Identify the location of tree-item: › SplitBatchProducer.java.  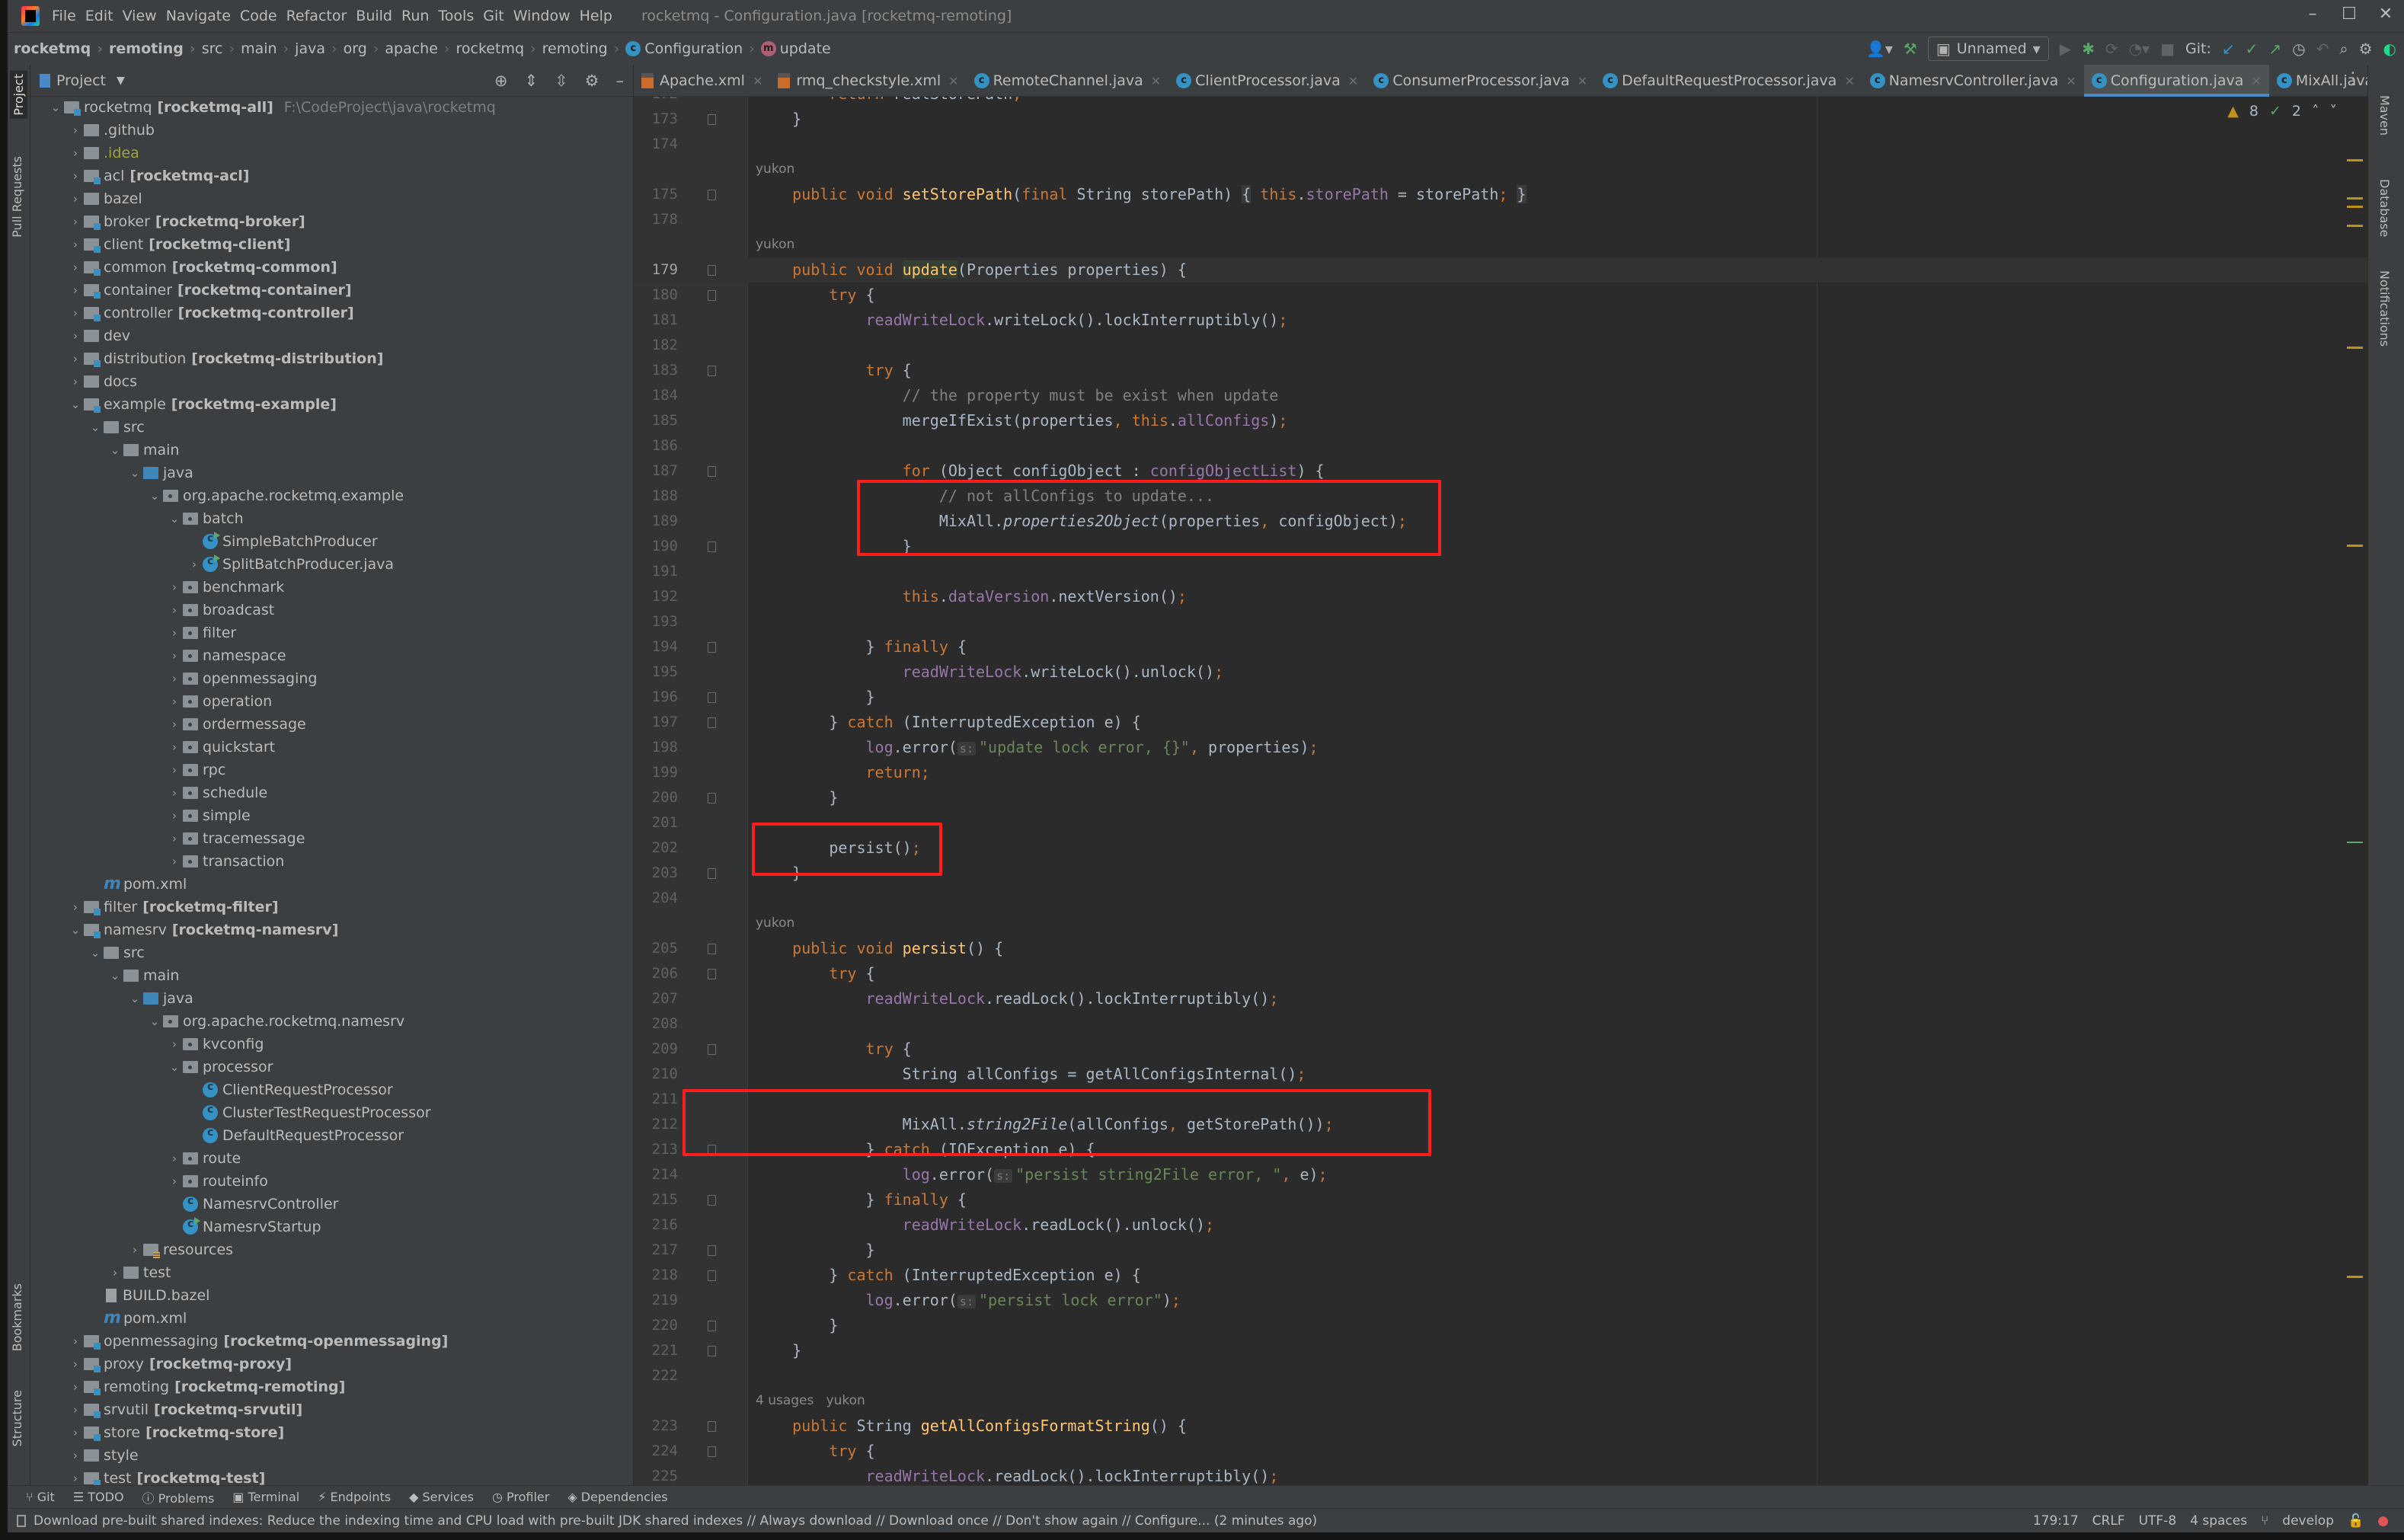
(331, 564).